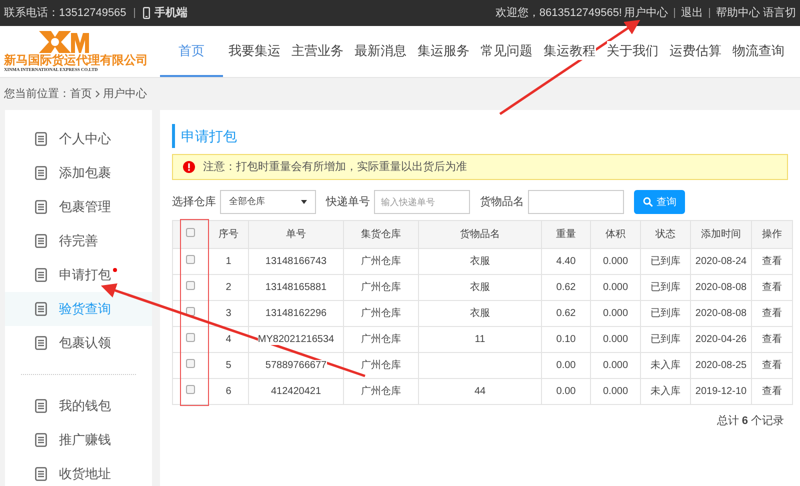 The height and width of the screenshot is (486, 800). Describe the element at coordinates (566, 391) in the screenshot. I see `table-cell: 0.00` at that location.